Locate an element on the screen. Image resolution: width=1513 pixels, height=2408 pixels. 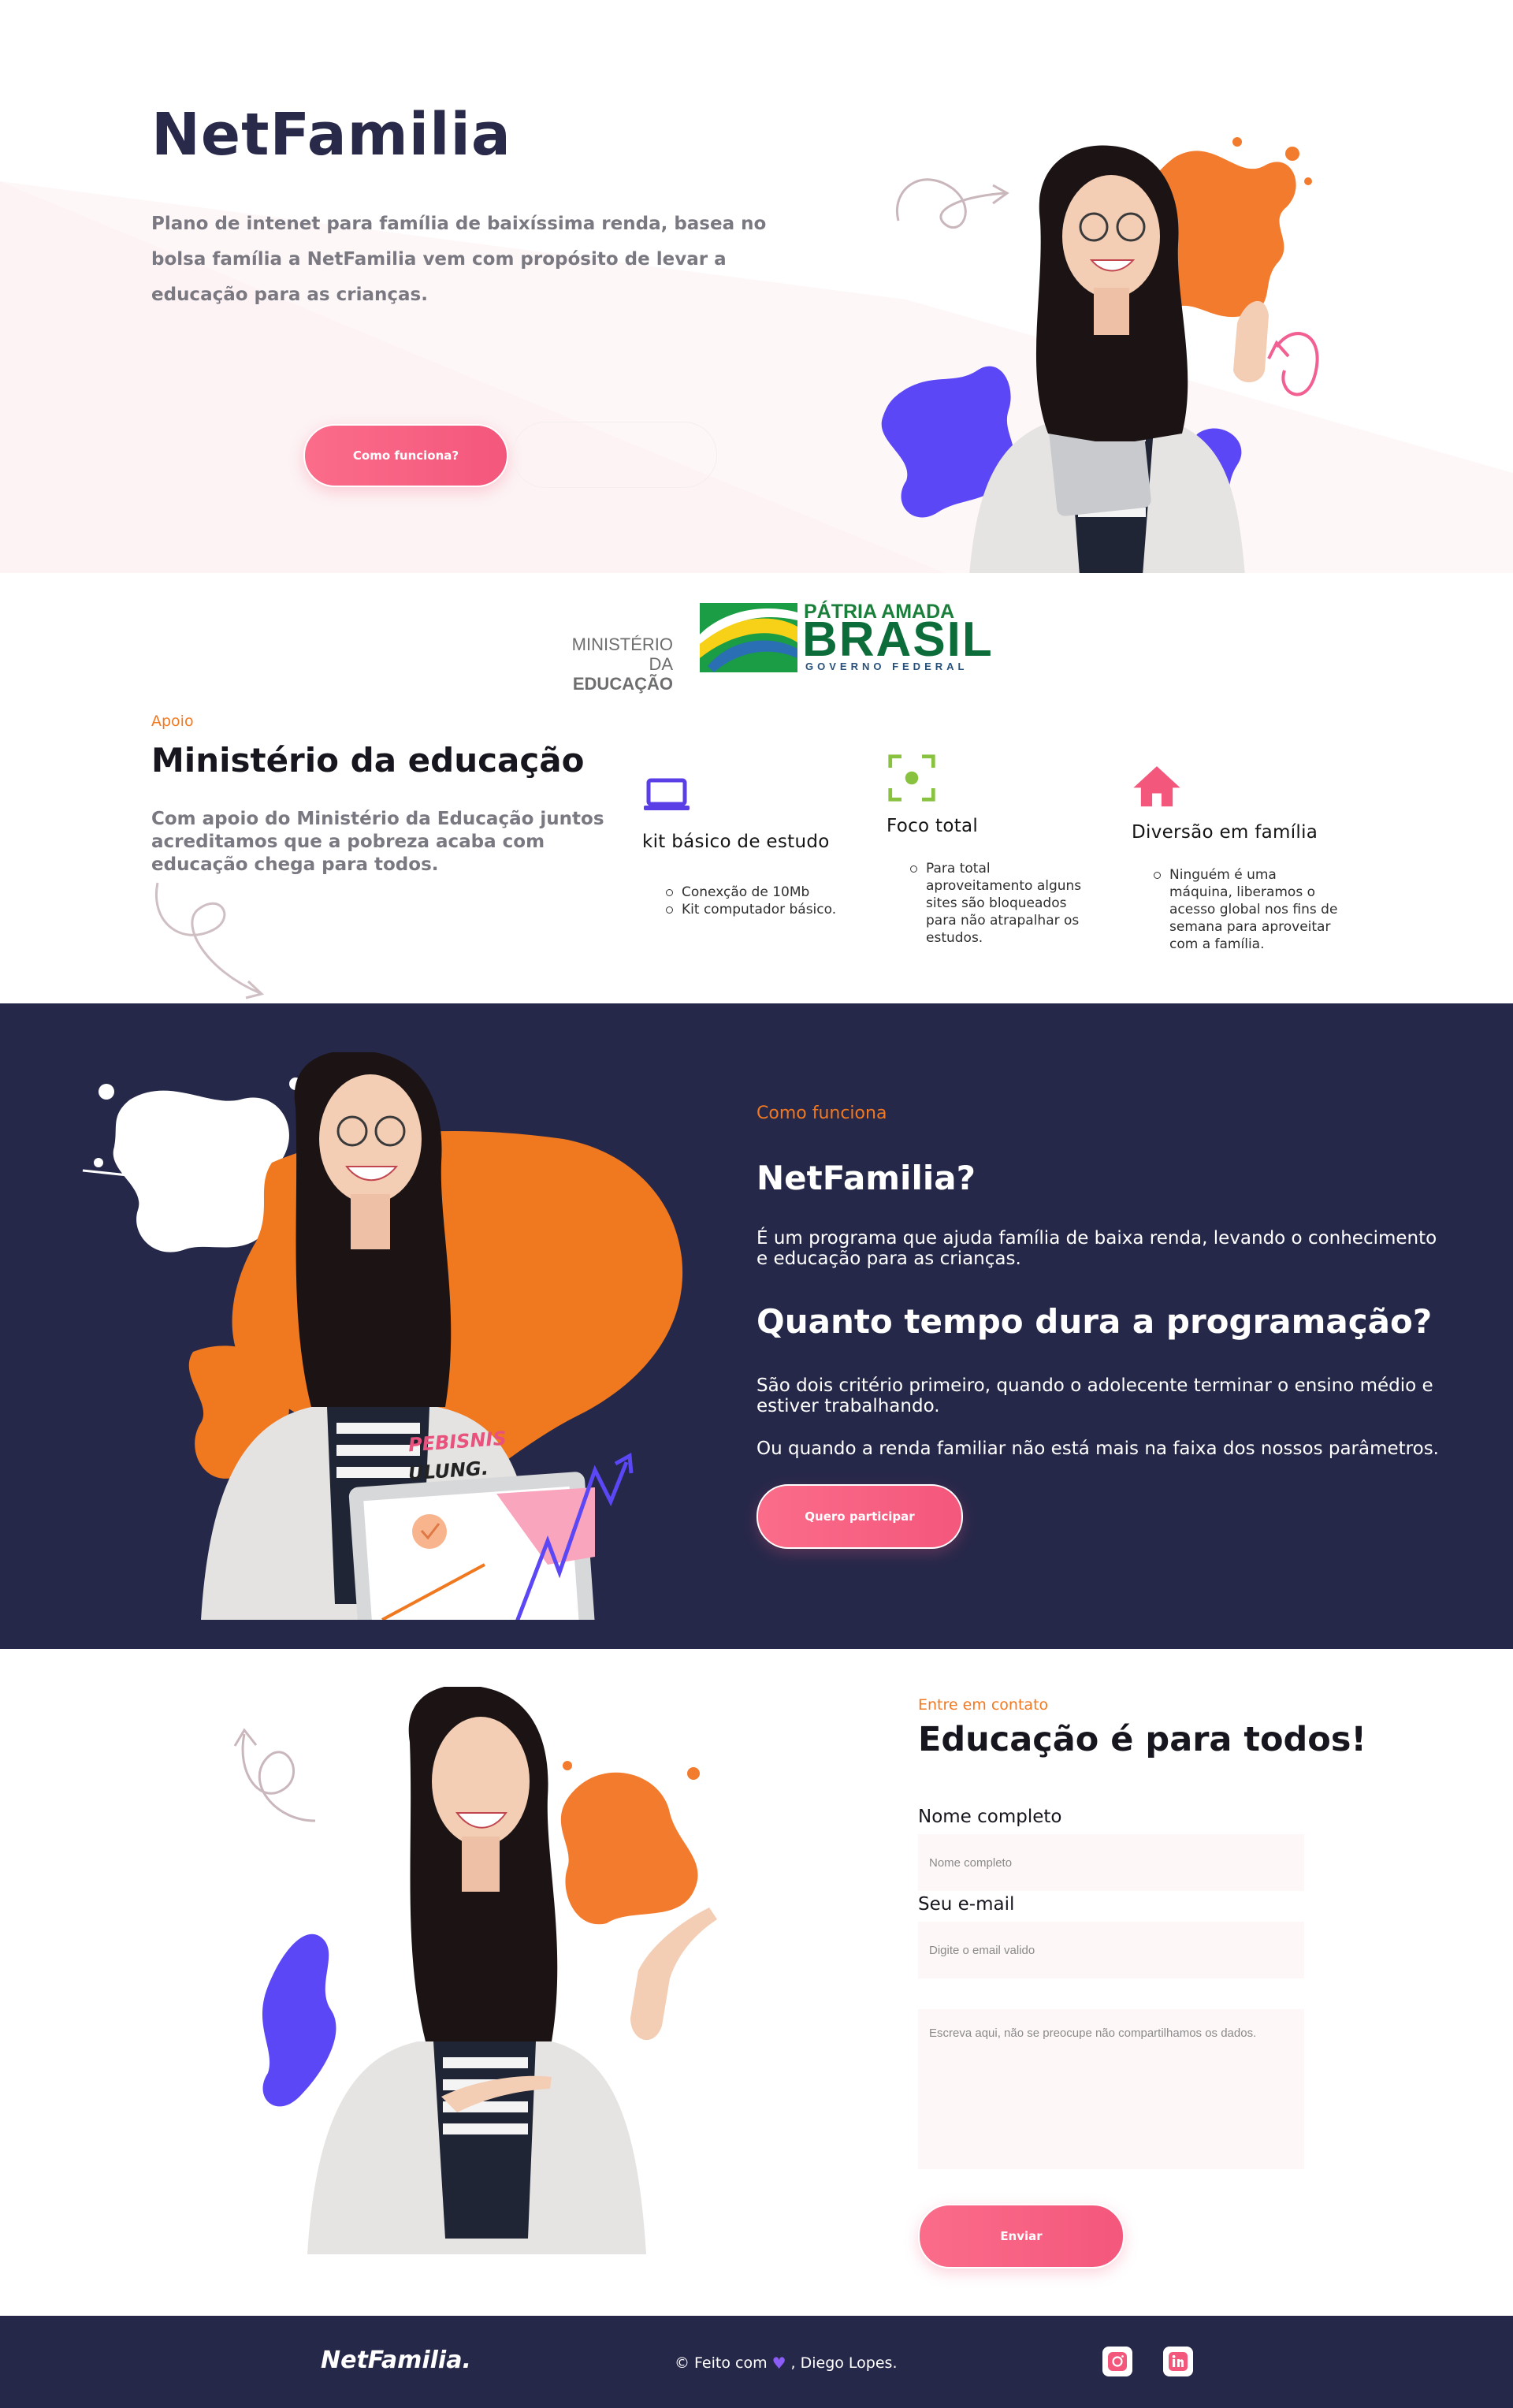
contact-kicker: Entre em contato is located at coordinates (983, 1705).